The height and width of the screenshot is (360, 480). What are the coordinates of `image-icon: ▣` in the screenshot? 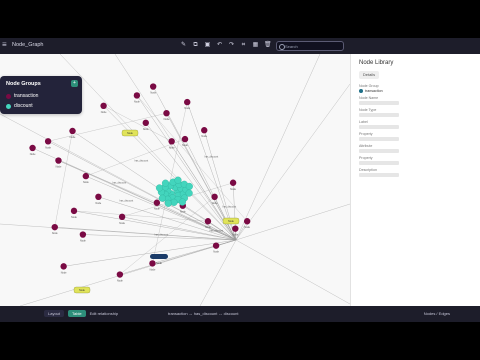 It's located at (207, 45).